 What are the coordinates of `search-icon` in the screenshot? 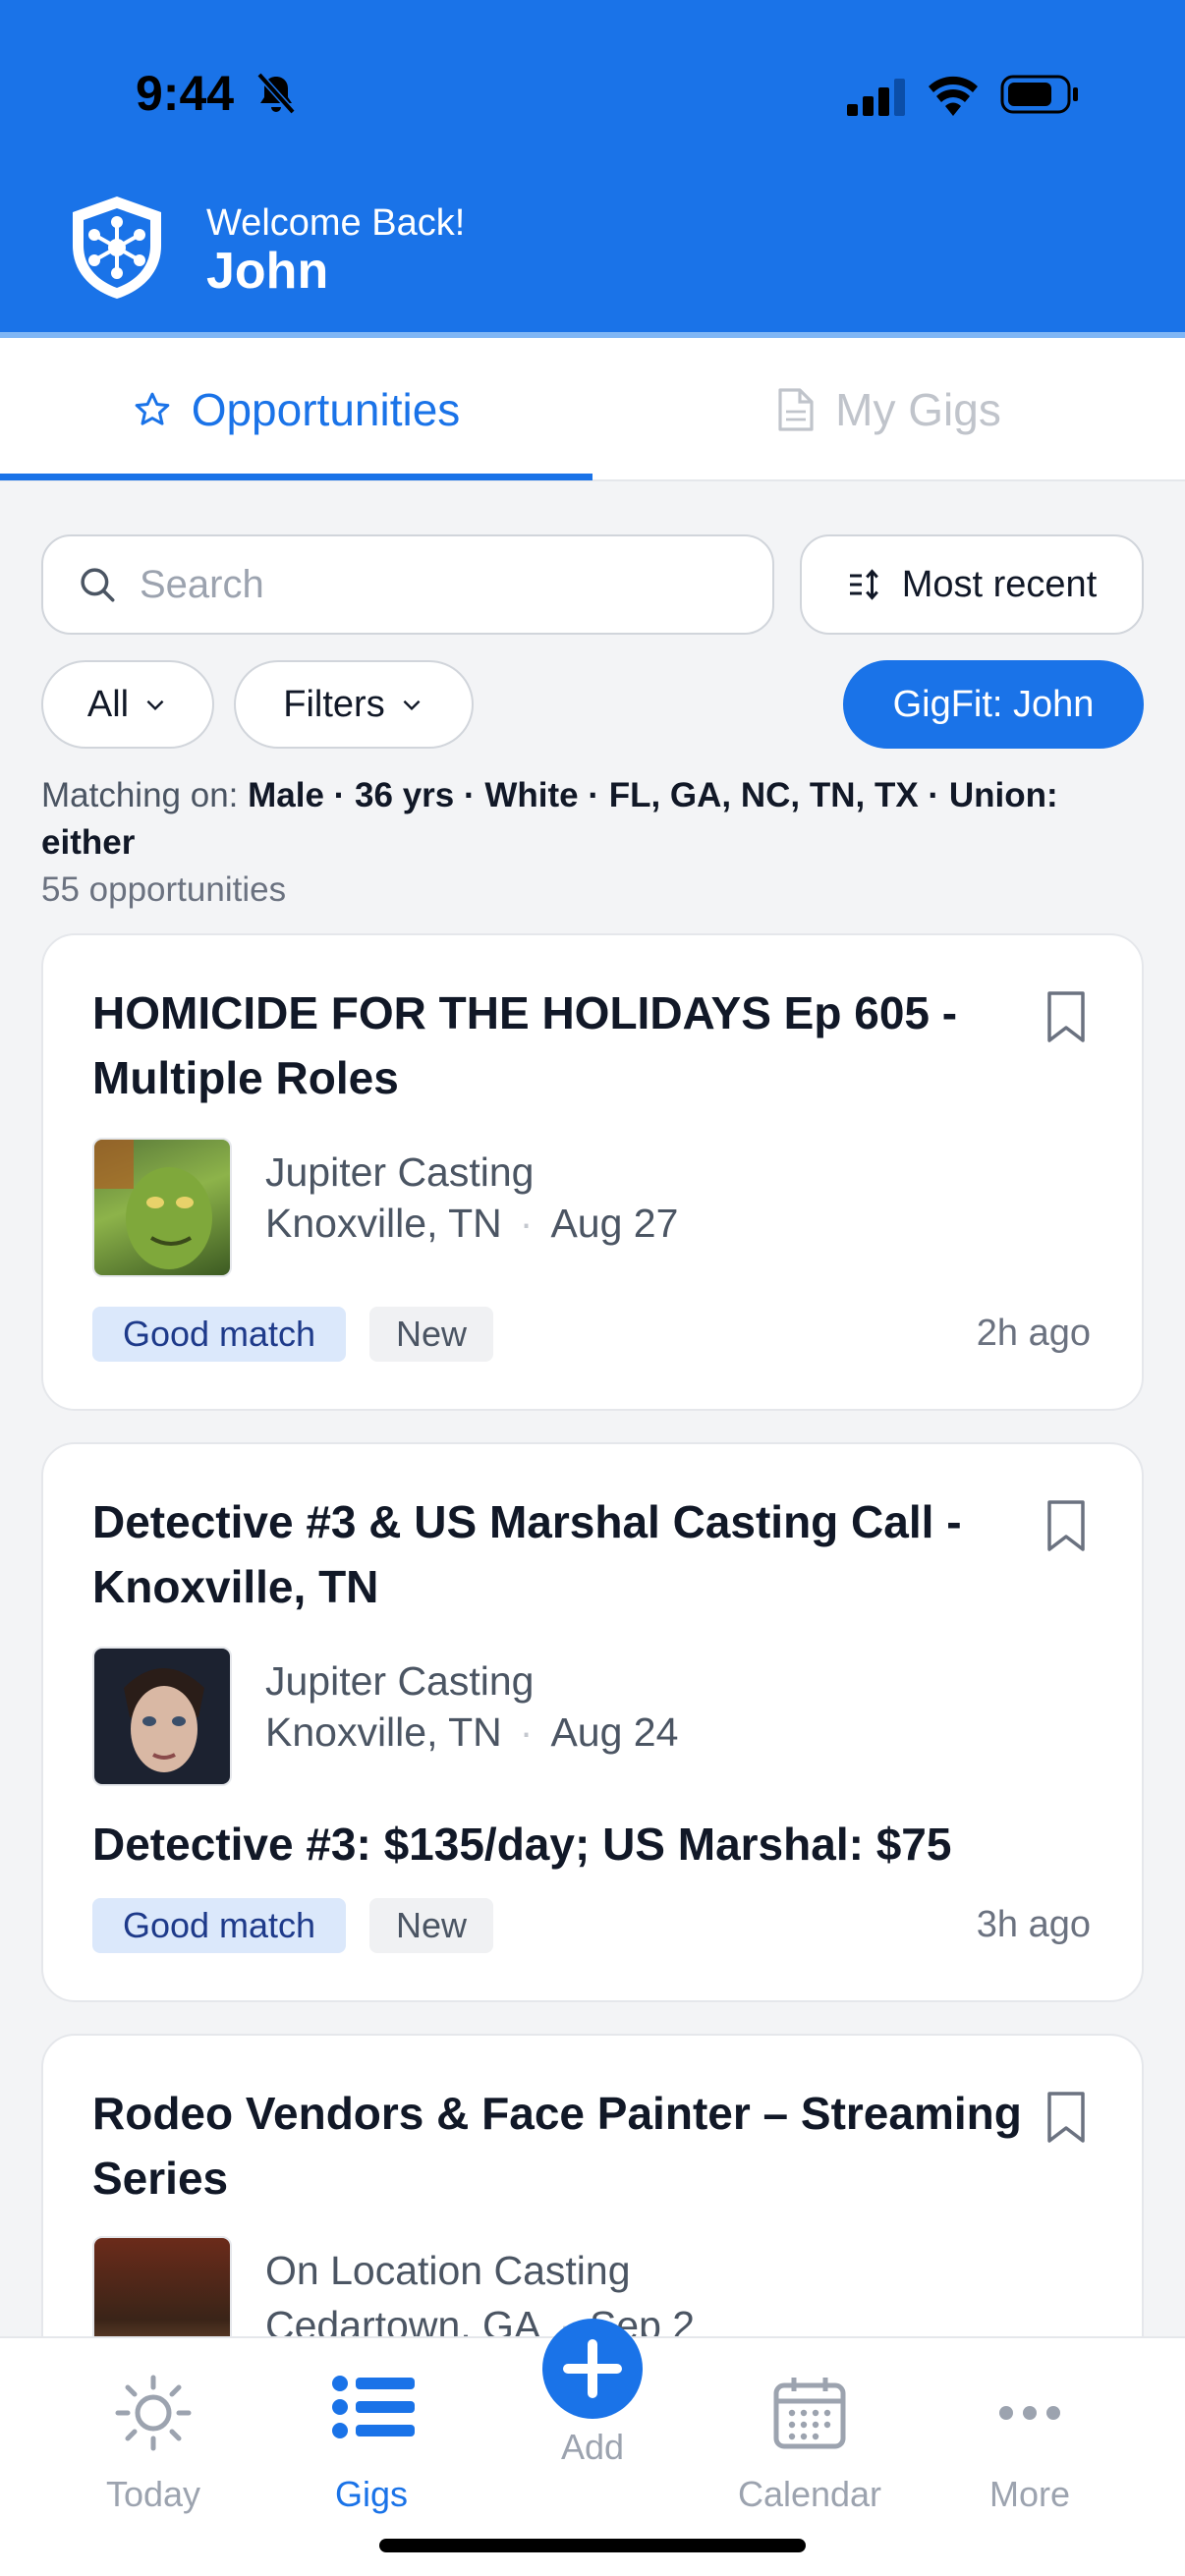 It's located at (98, 585).